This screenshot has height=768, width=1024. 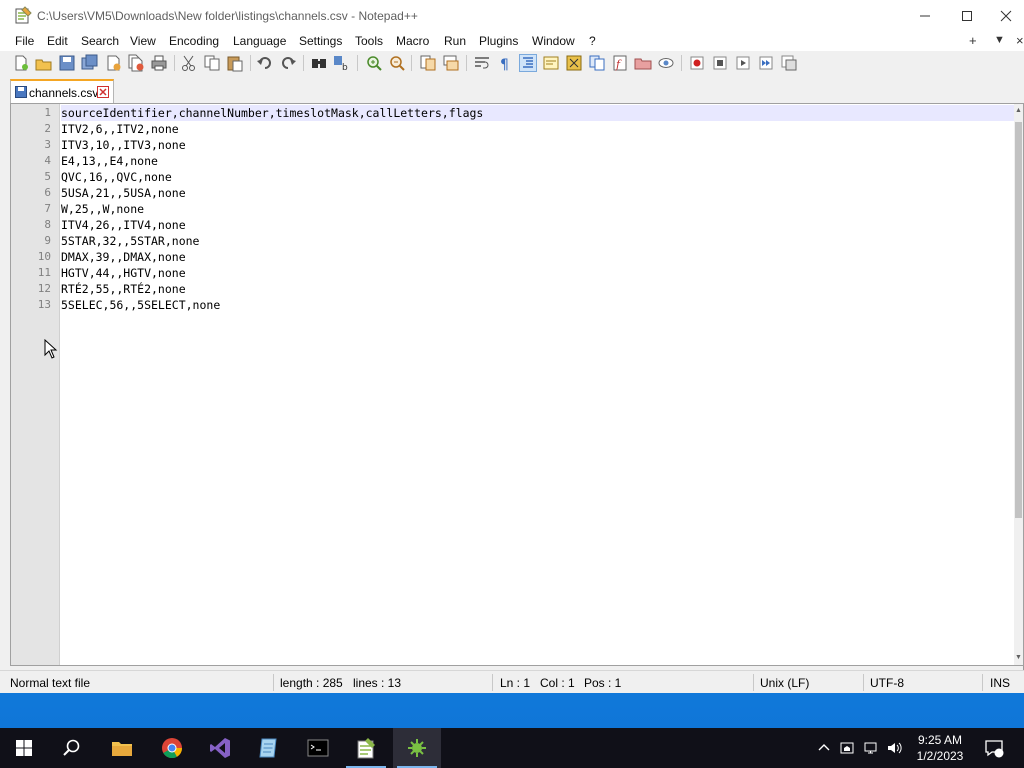 I want to click on code-line: 5SELEC,56,,5SELECT,none, so click(x=140, y=305).